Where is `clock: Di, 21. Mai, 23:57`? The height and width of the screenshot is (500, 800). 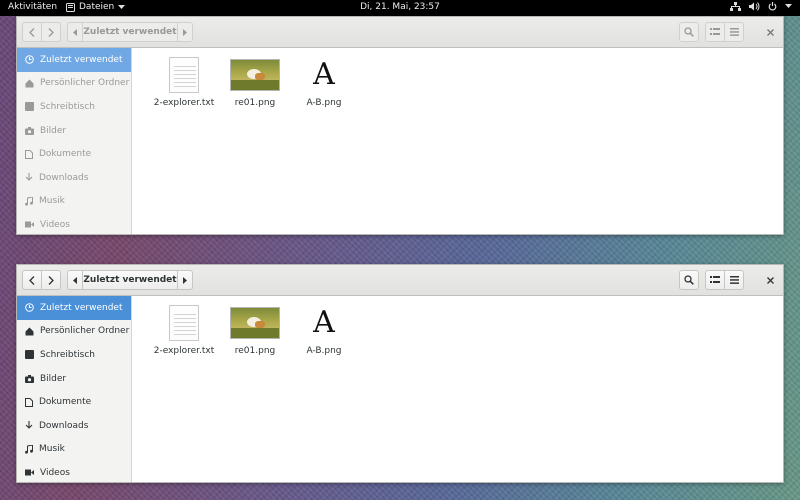 clock: Di, 21. Mai, 23:57 is located at coordinates (400, 7).